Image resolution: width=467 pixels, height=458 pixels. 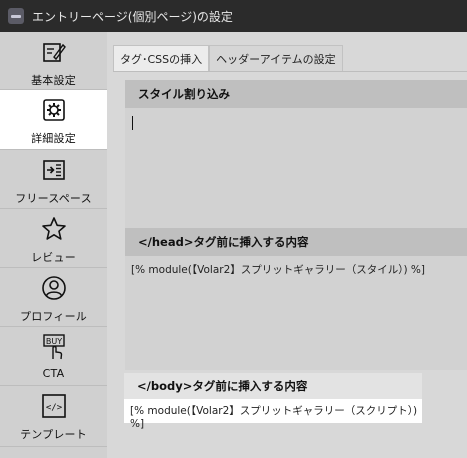 What do you see at coordinates (273, 414) in the screenshot?
I see `body-insert-textarea: [% module(【Volar2】スプリットギャラリー（スクリプト）) %]` at bounding box center [273, 414].